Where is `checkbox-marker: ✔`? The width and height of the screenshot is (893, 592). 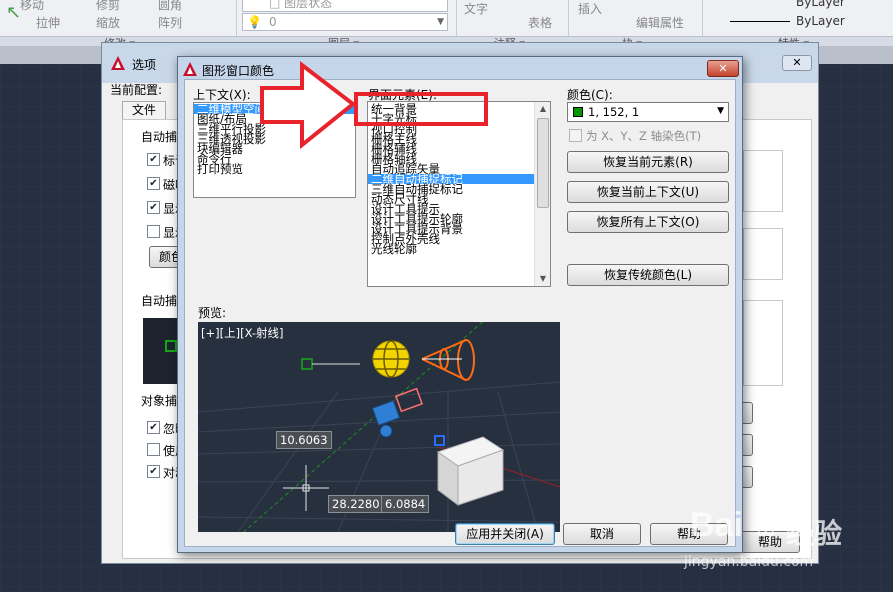
checkbox-marker: ✔ is located at coordinates (153, 159).